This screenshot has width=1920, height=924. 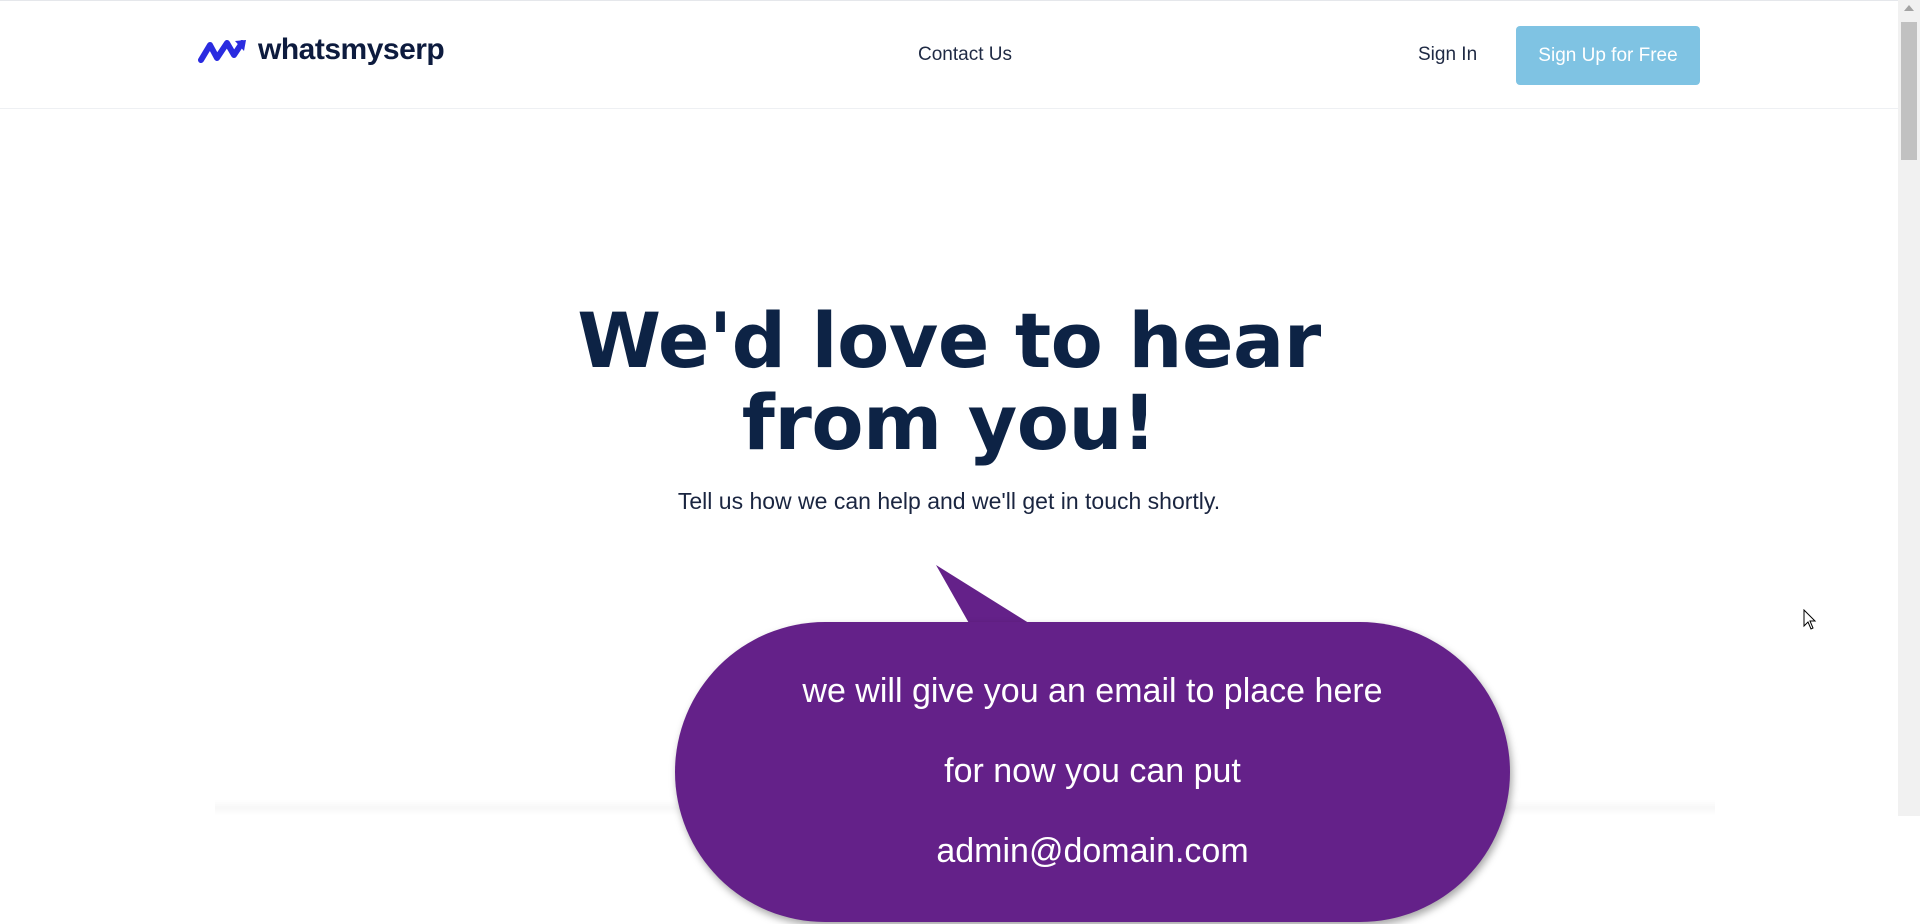 What do you see at coordinates (1608, 55) in the screenshot?
I see `sign-up-button: Sign Up for Free` at bounding box center [1608, 55].